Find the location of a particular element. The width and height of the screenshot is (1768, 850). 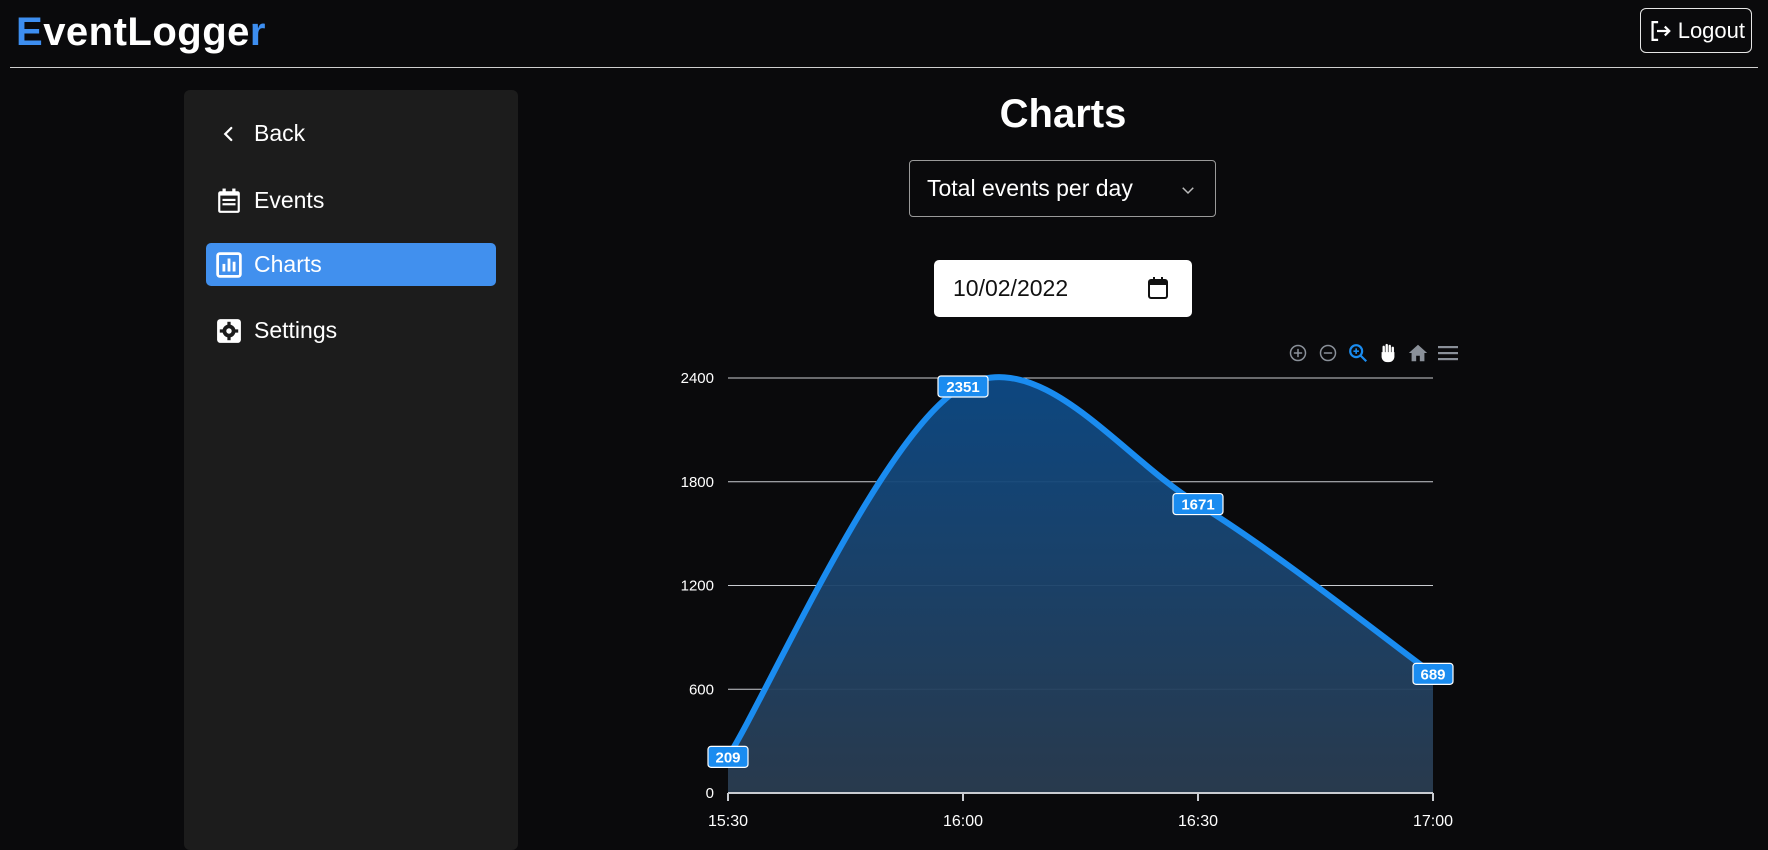

sidebar-item-charts: Charts is located at coordinates (351, 264).